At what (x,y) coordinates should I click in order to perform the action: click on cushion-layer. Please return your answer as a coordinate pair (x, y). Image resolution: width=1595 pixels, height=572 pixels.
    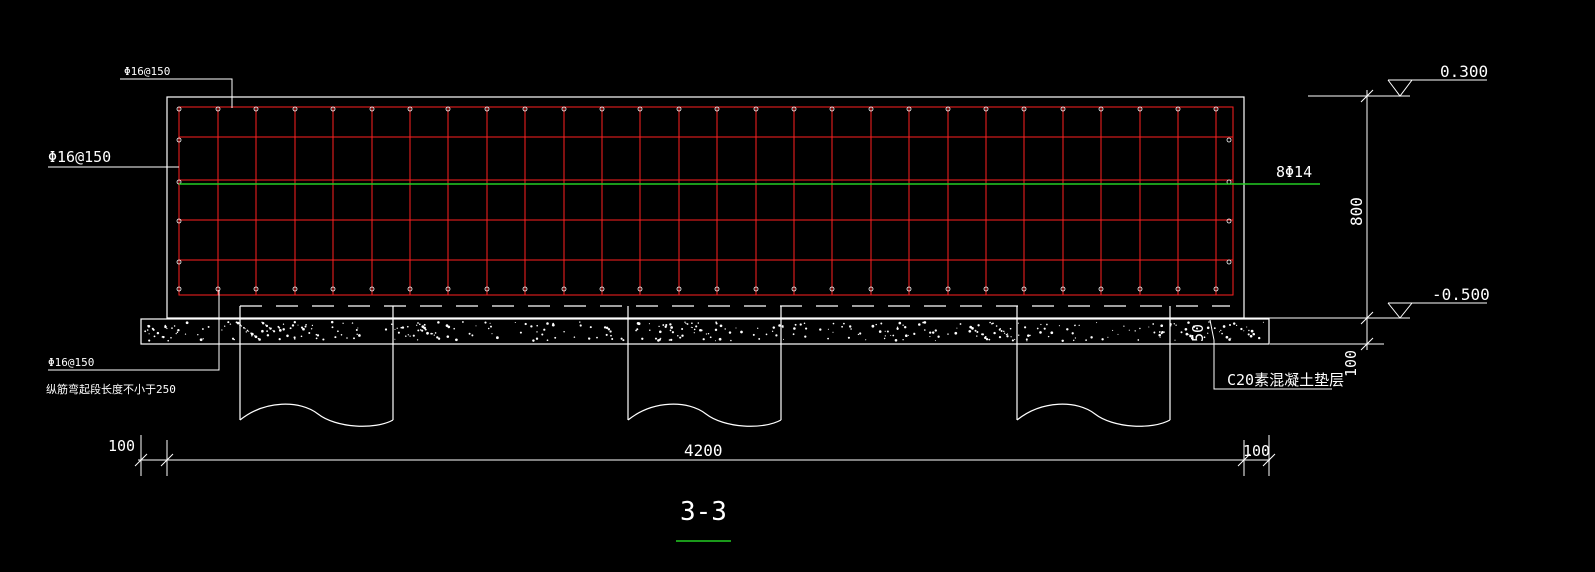
    Looking at the image, I should click on (705, 331).